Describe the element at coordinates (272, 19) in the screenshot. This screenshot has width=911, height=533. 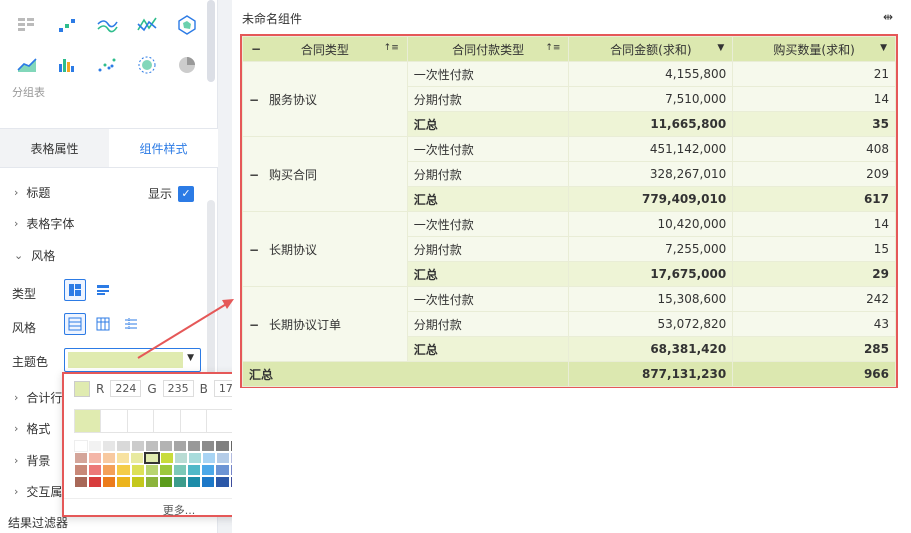
I see `component-title: 未命名组件` at that location.